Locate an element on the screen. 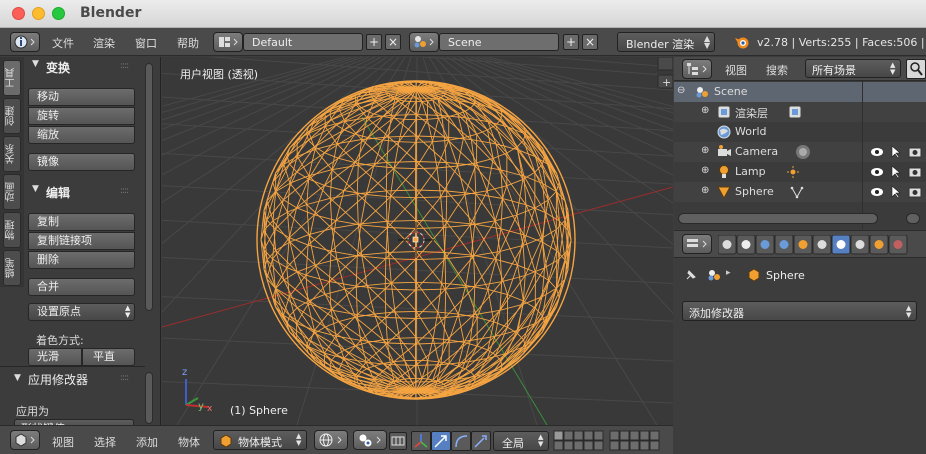 Image resolution: width=926 pixels, height=454 pixels. manipulator-toggle-button is located at coordinates (421, 441).